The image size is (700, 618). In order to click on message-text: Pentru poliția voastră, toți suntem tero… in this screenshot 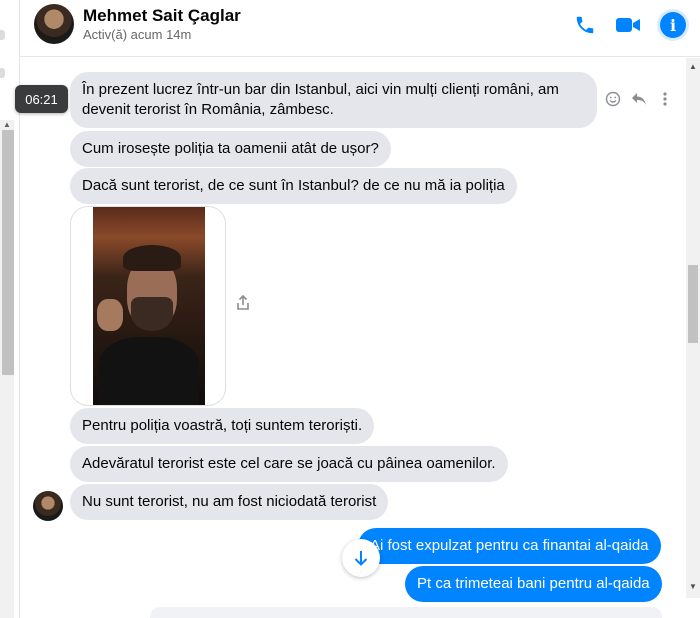, I will do `click(222, 425)`.